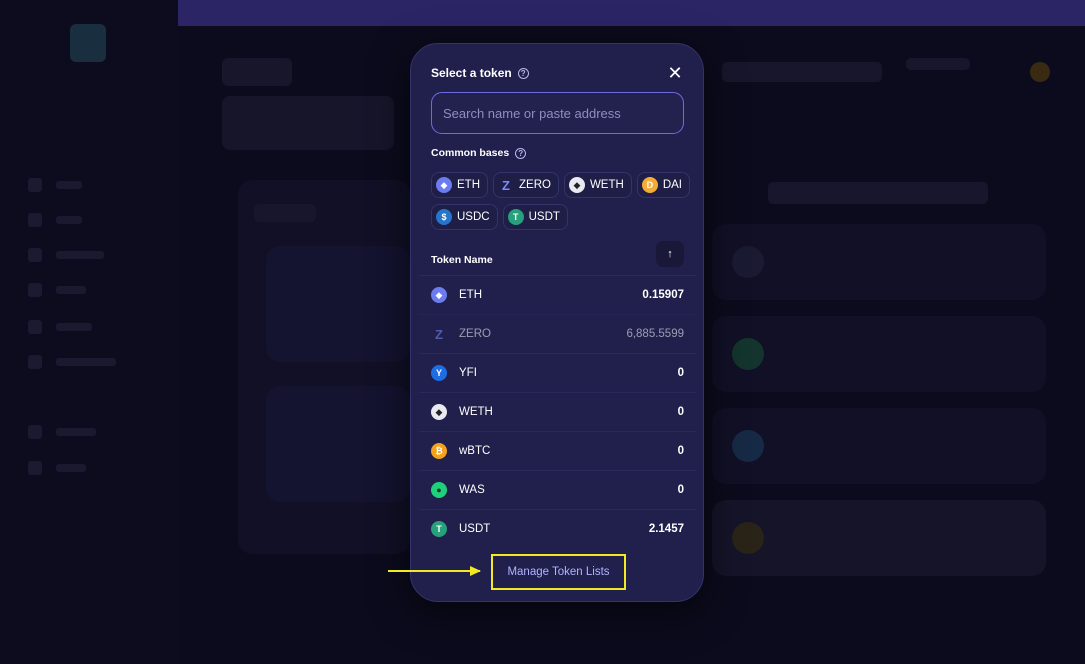  Describe the element at coordinates (439, 451) in the screenshot. I see `wbtc-icon: ₿` at that location.